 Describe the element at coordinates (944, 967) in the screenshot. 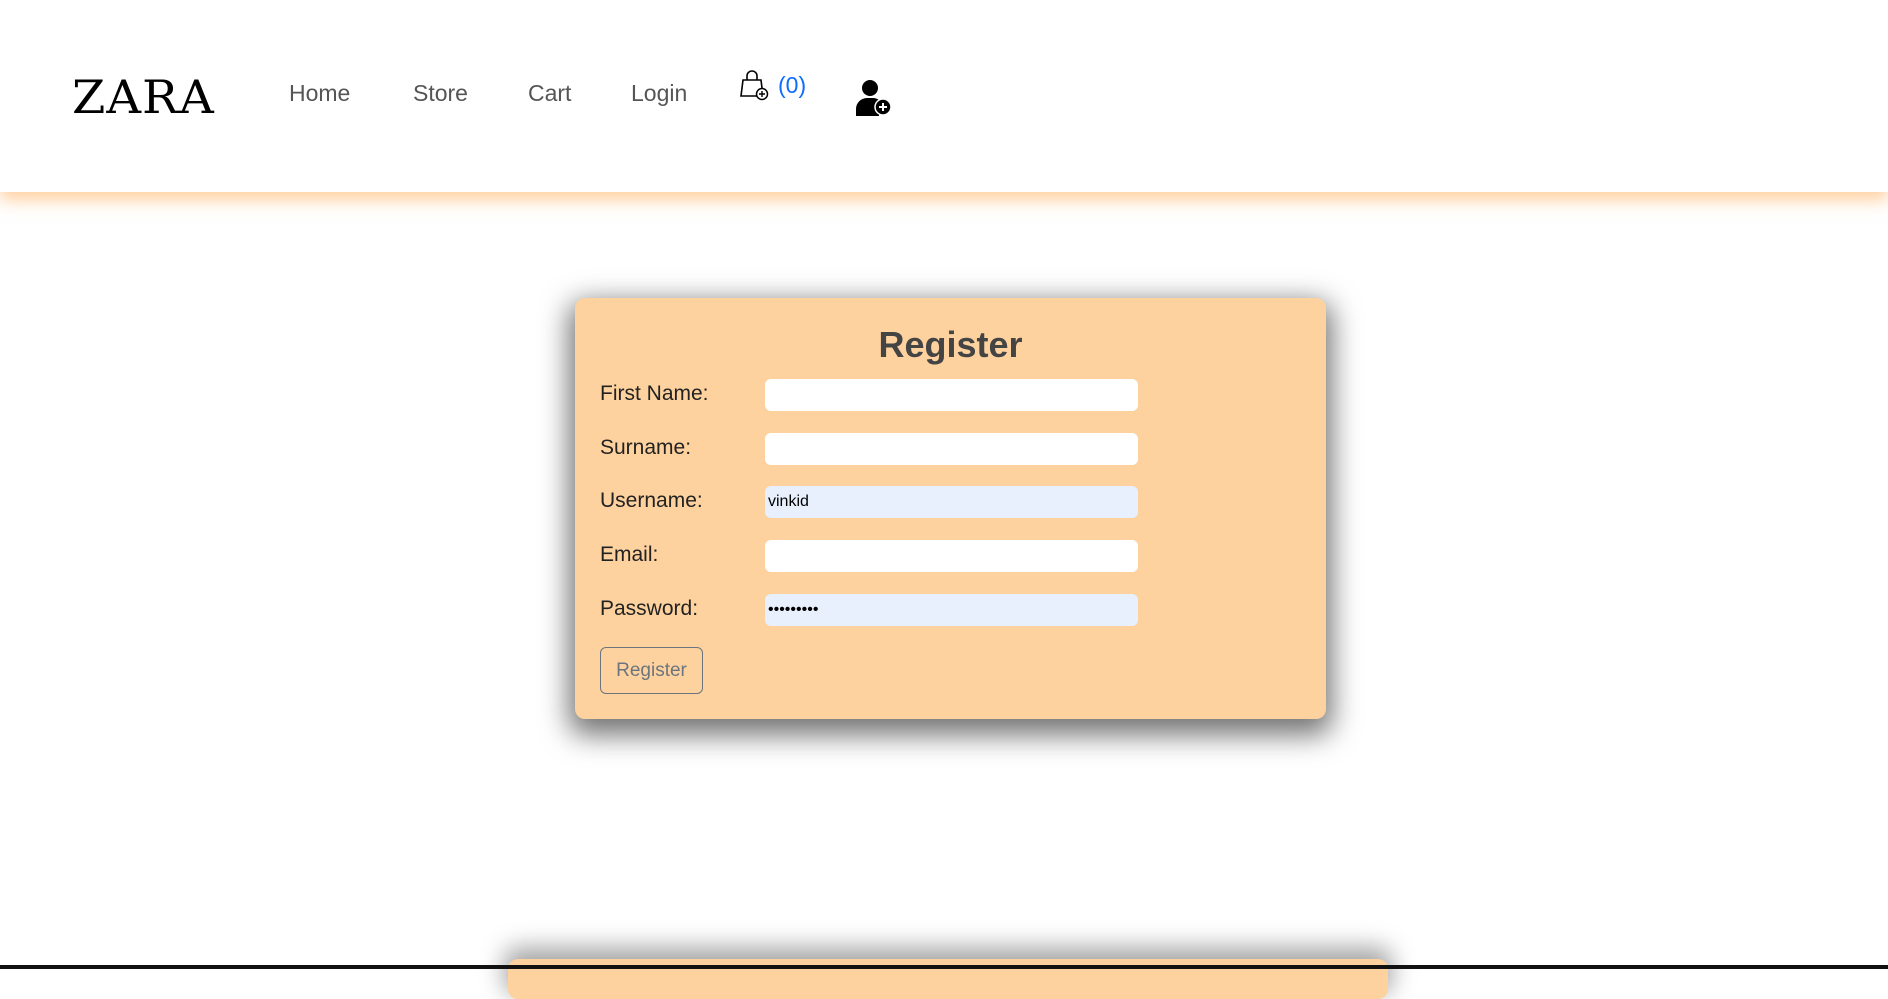

I see `bottom-divider` at that location.